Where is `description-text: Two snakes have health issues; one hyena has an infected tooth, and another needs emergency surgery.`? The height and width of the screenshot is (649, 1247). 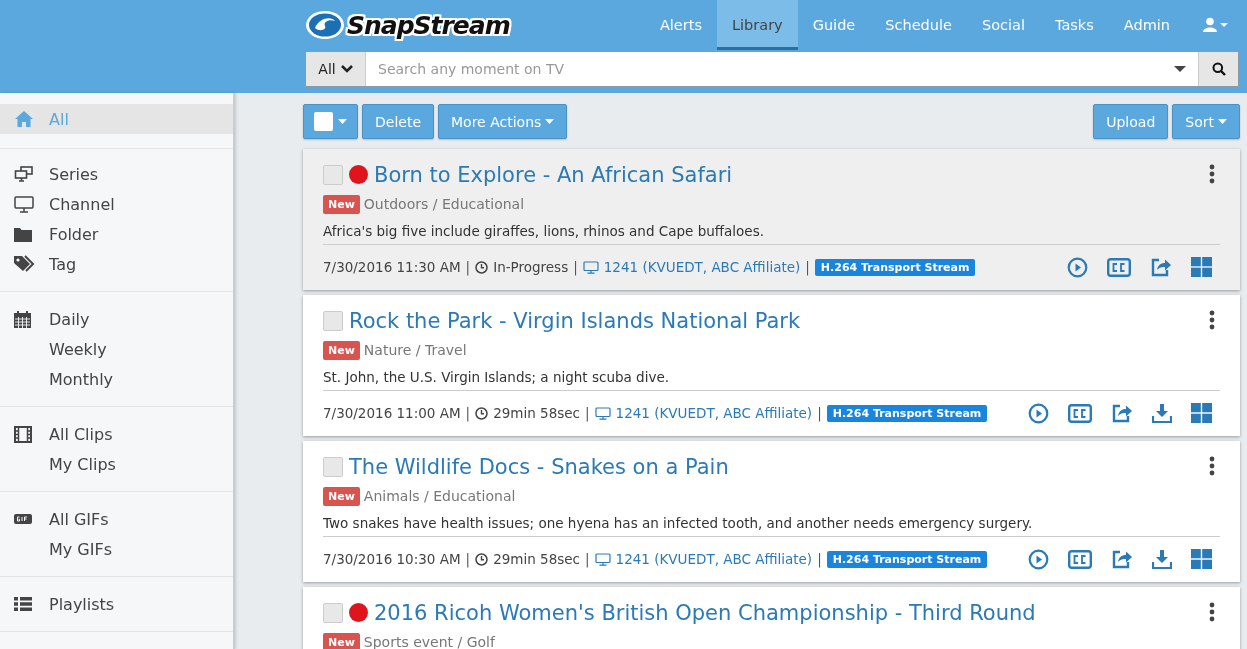
description-text: Two snakes have health issues; one hyena has an infected tooth, and another needs emergency surgery. is located at coordinates (771, 526).